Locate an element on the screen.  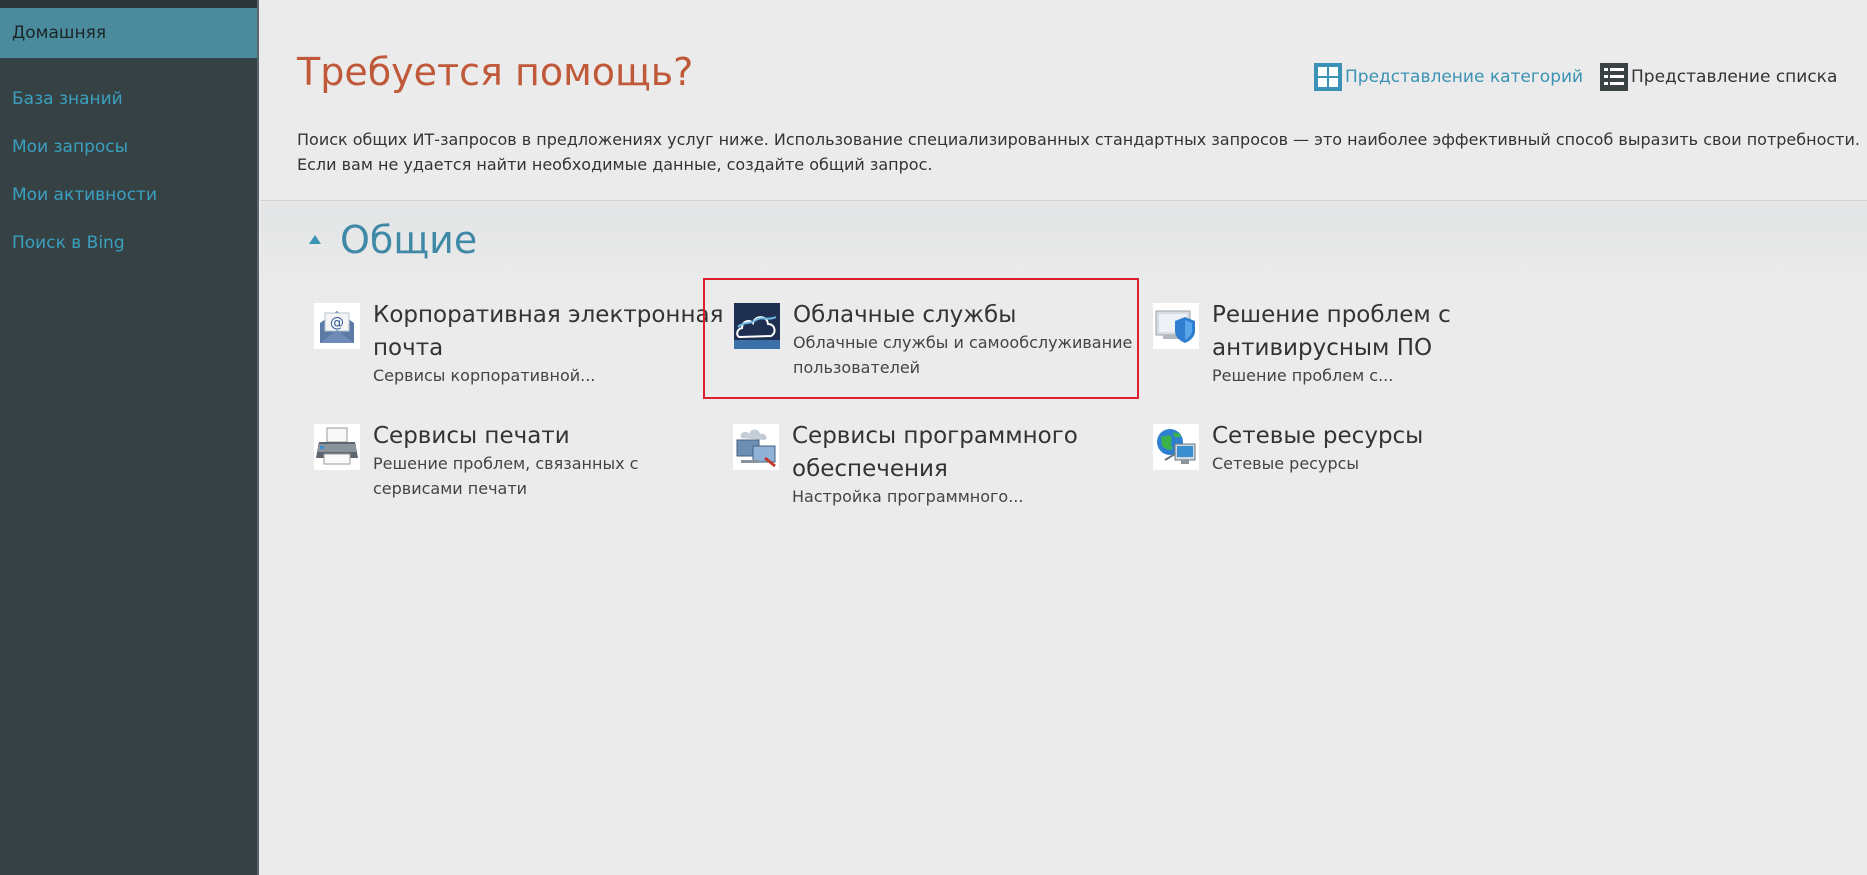
header-divider is located at coordinates (1064, 200).